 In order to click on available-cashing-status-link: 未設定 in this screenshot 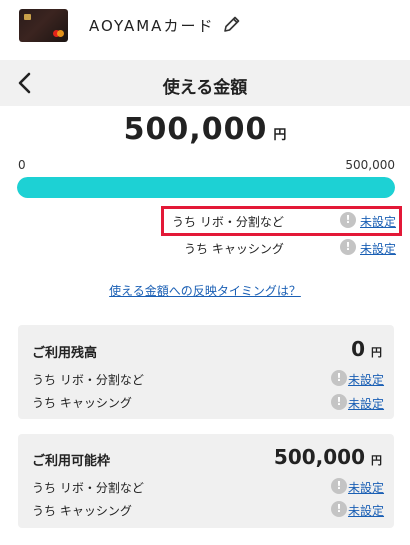, I will do `click(378, 248)`.